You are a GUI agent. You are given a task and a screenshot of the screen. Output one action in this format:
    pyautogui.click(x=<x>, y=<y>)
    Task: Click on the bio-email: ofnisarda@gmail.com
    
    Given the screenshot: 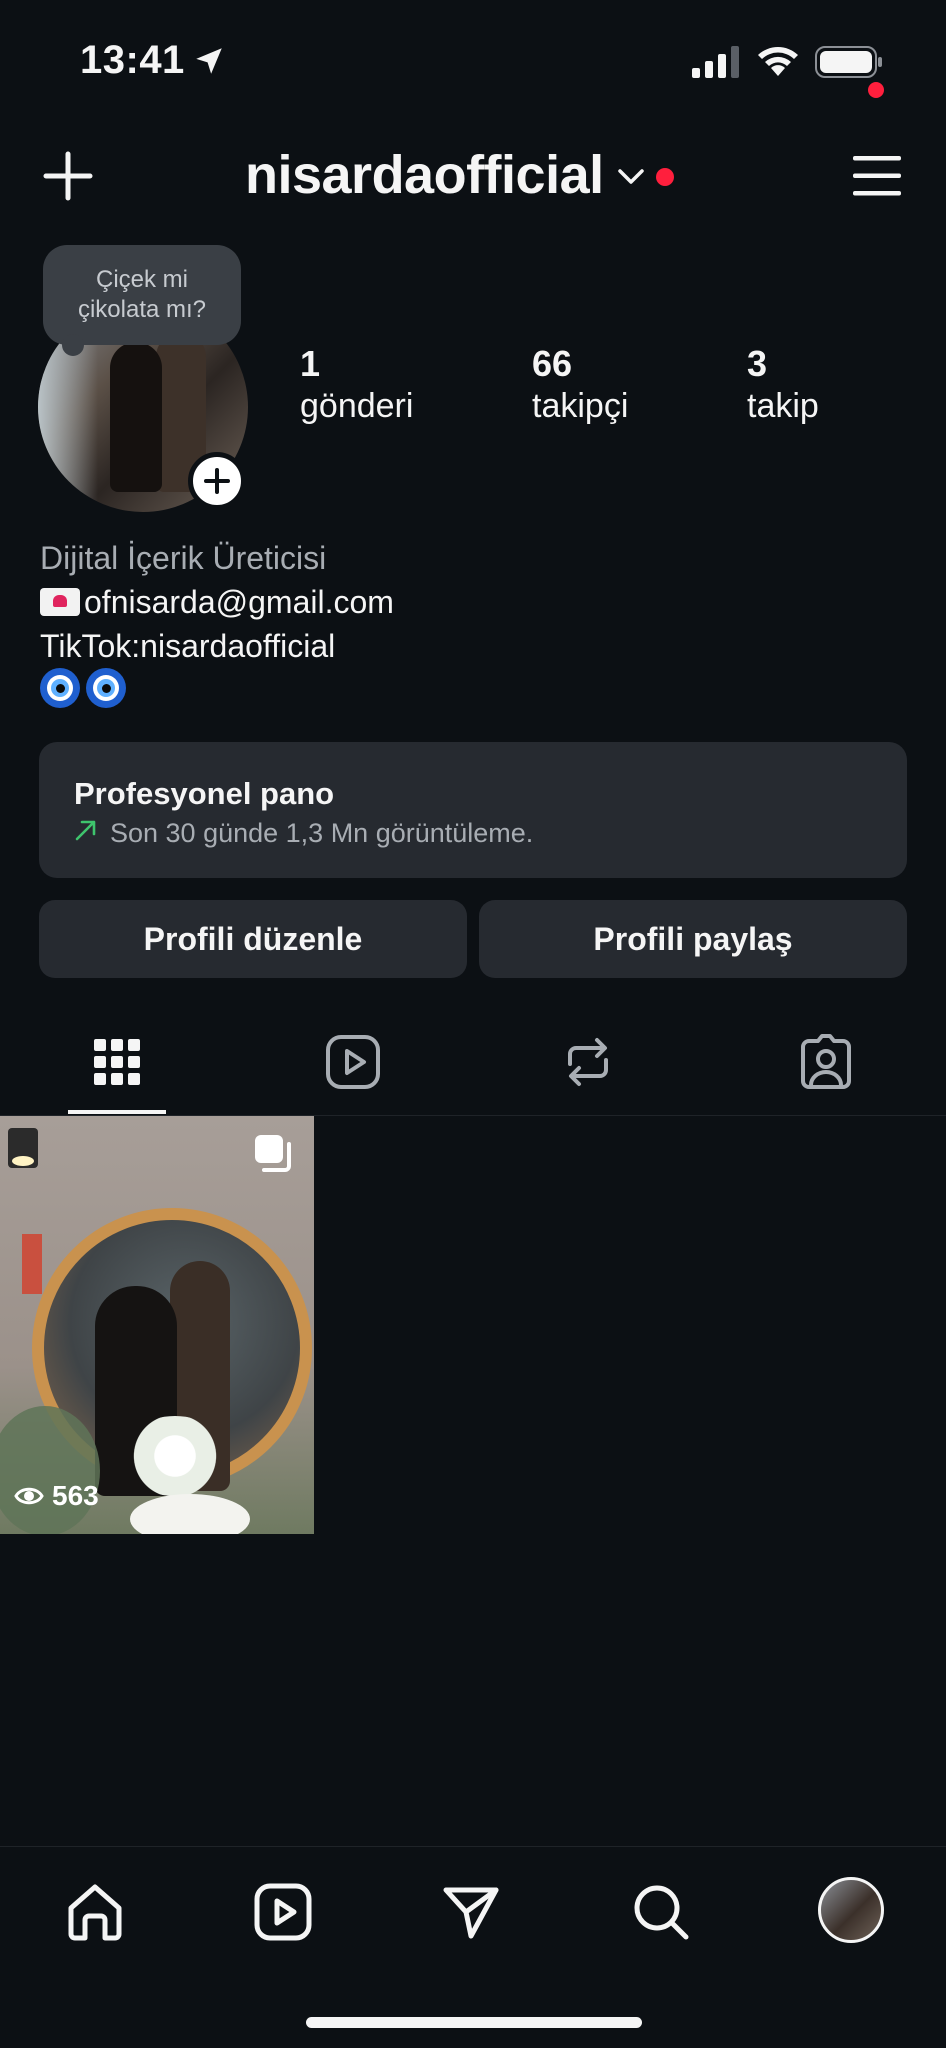 What is the action you would take?
    pyautogui.click(x=239, y=602)
    